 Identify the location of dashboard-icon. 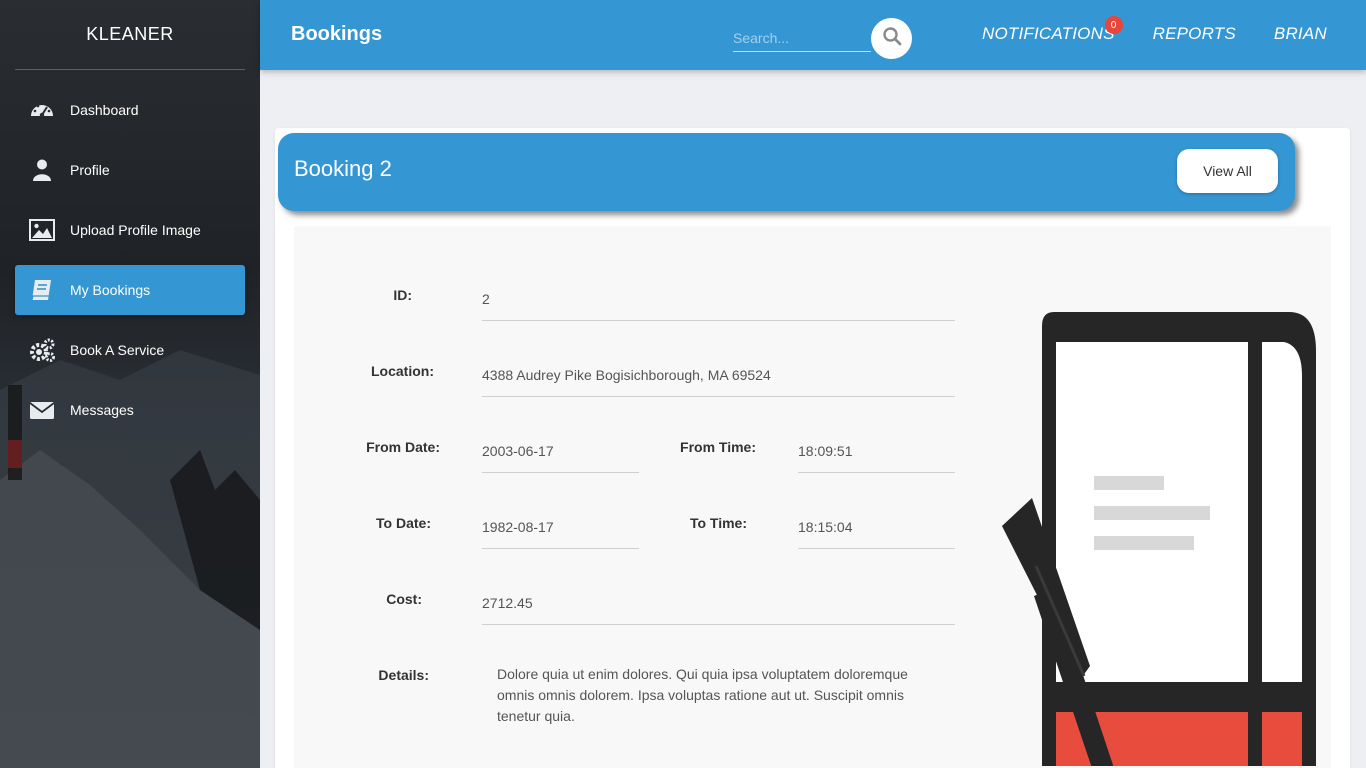
(42, 110).